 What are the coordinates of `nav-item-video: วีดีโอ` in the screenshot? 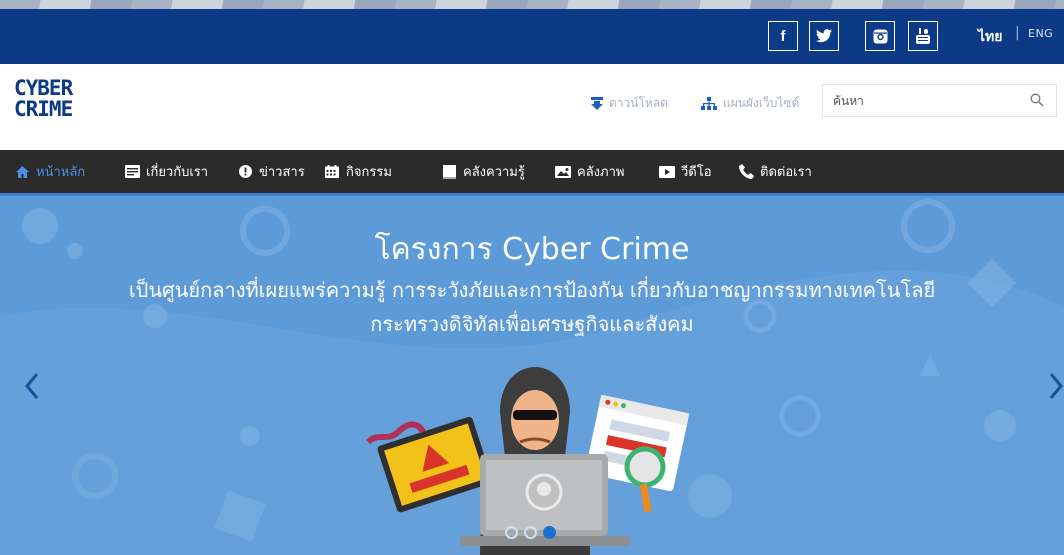 It's located at (685, 171).